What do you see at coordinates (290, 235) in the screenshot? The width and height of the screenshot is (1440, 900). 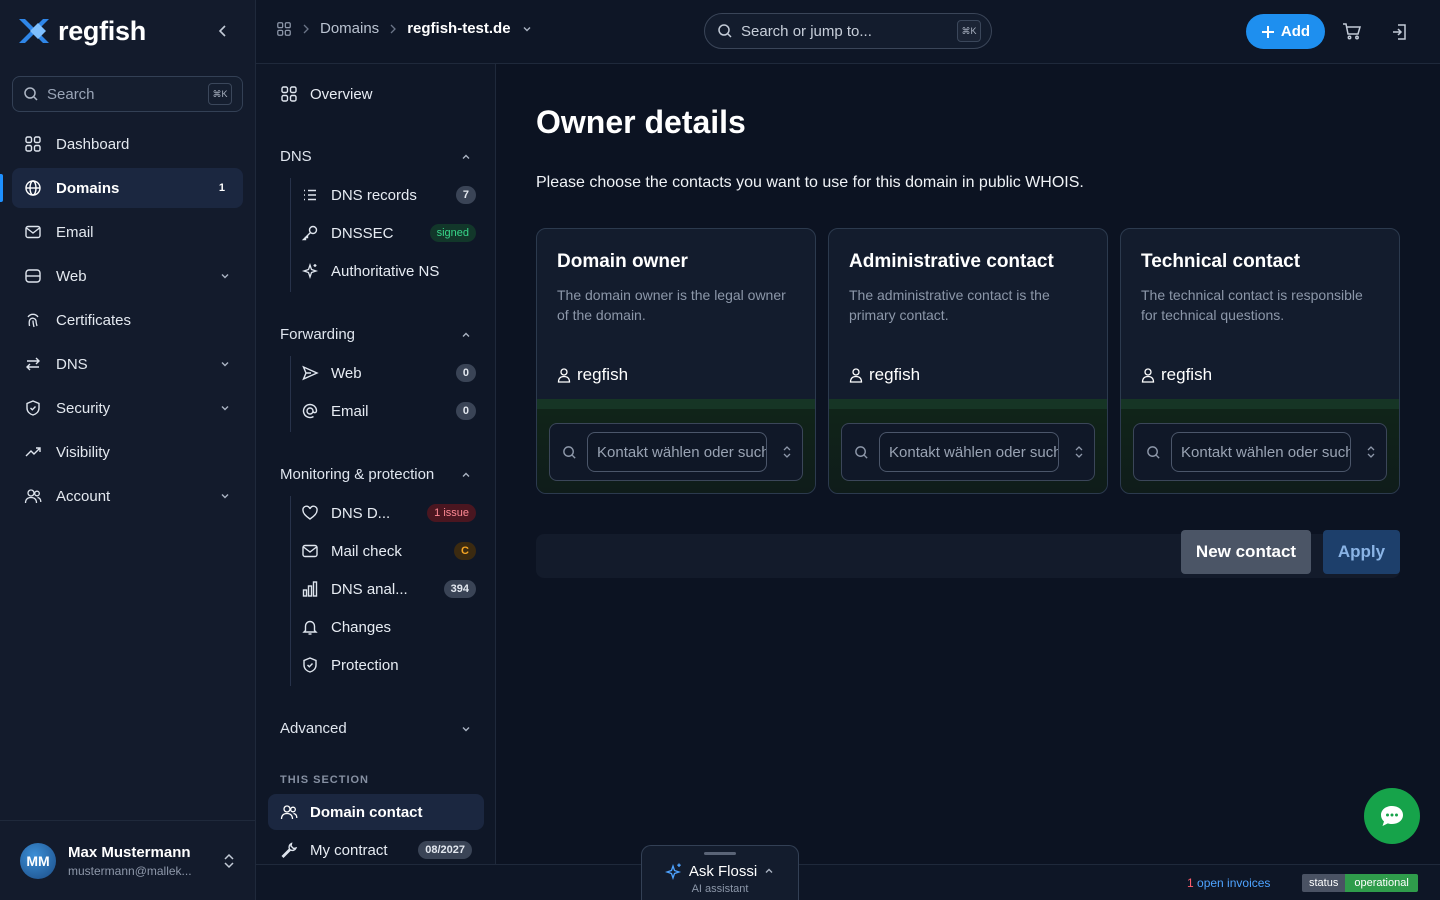 I see `group-line` at bounding box center [290, 235].